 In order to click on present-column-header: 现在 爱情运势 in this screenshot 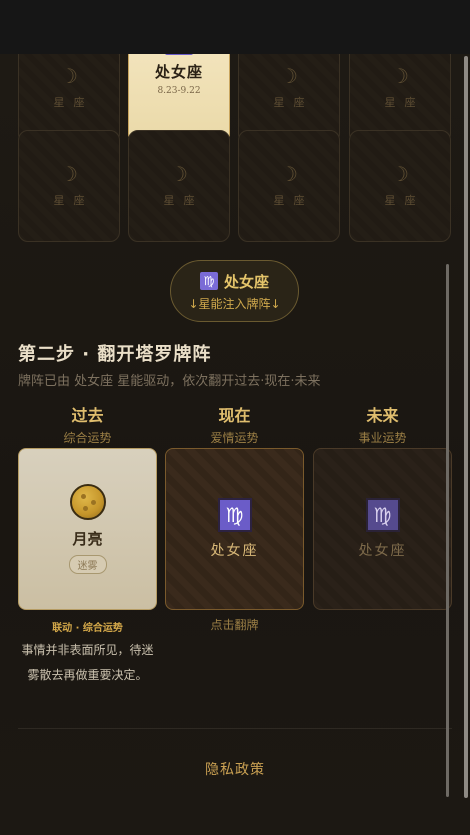, I will do `click(234, 424)`.